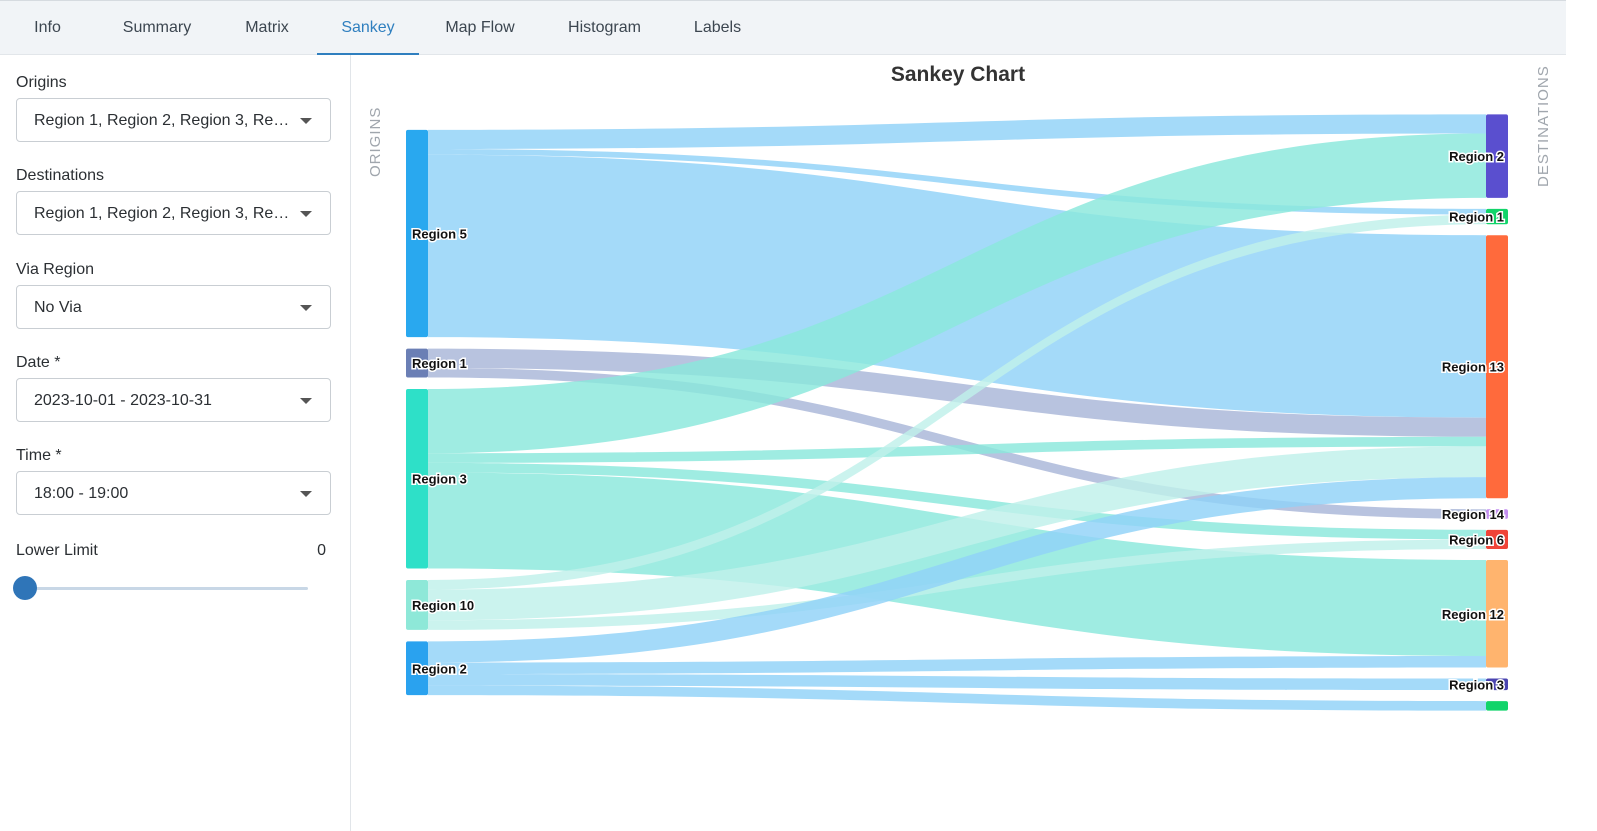 The width and height of the screenshot is (1597, 831). Describe the element at coordinates (39, 455) in the screenshot. I see `time-label: Time *` at that location.